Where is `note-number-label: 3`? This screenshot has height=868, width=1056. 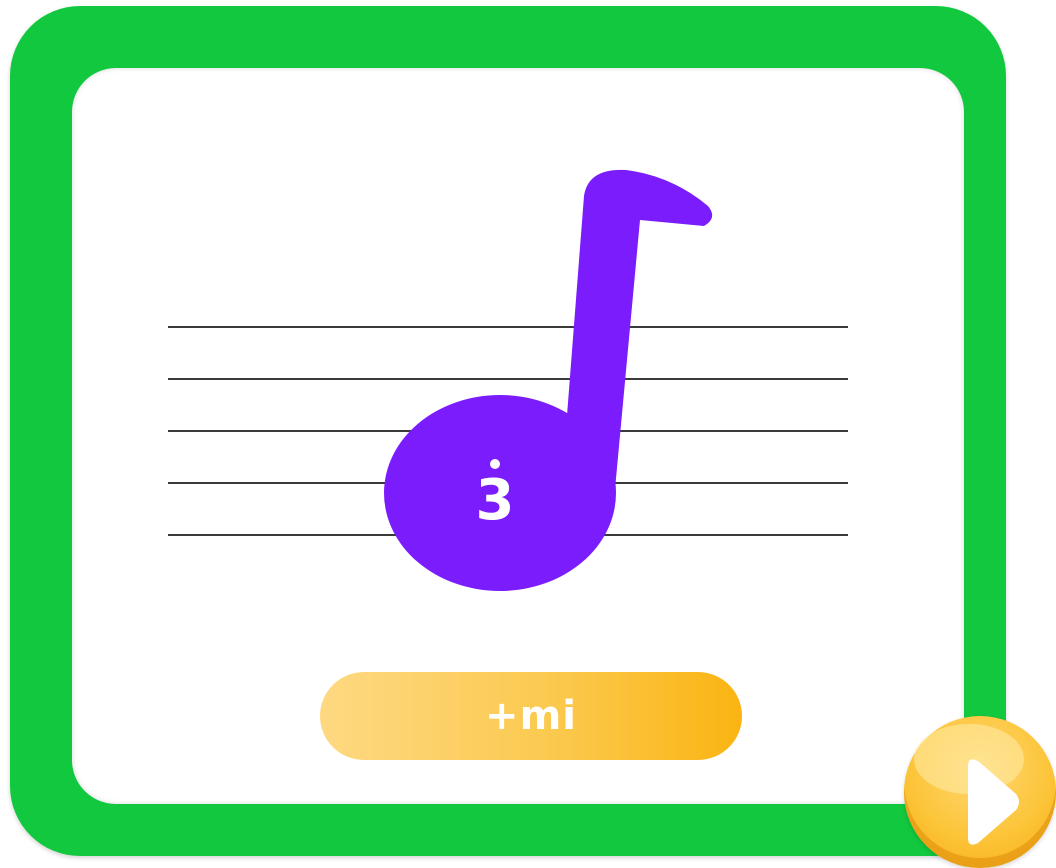
note-number-label: 3 is located at coordinates (495, 500).